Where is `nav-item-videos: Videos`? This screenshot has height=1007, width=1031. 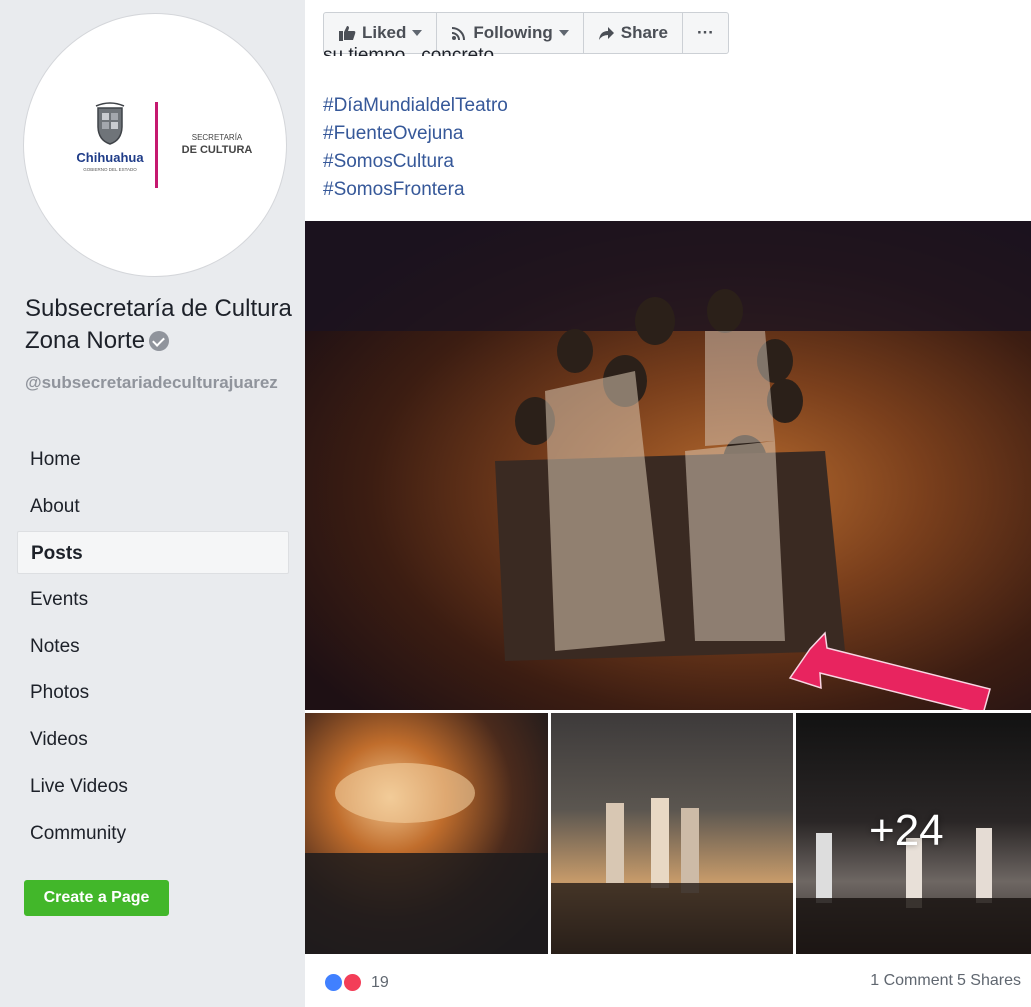 nav-item-videos: Videos is located at coordinates (153, 739).